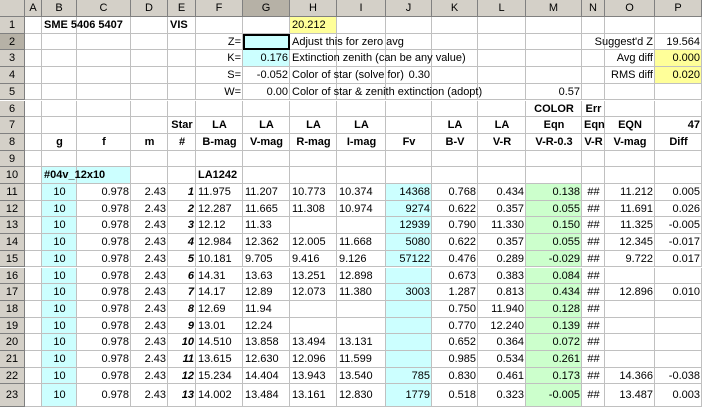 This screenshot has height=414, width=706. I want to click on row-header-14: 14, so click(12, 242).